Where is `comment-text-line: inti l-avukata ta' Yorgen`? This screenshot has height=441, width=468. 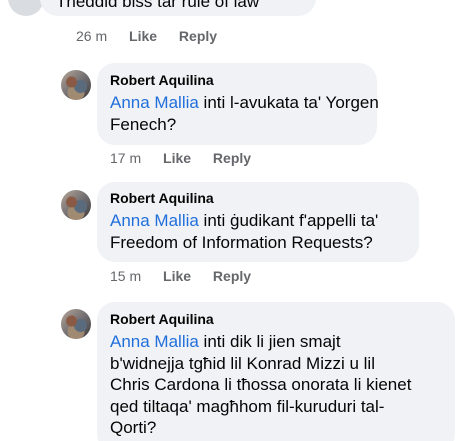 comment-text-line: inti l-avukata ta' Yorgen is located at coordinates (288, 102).